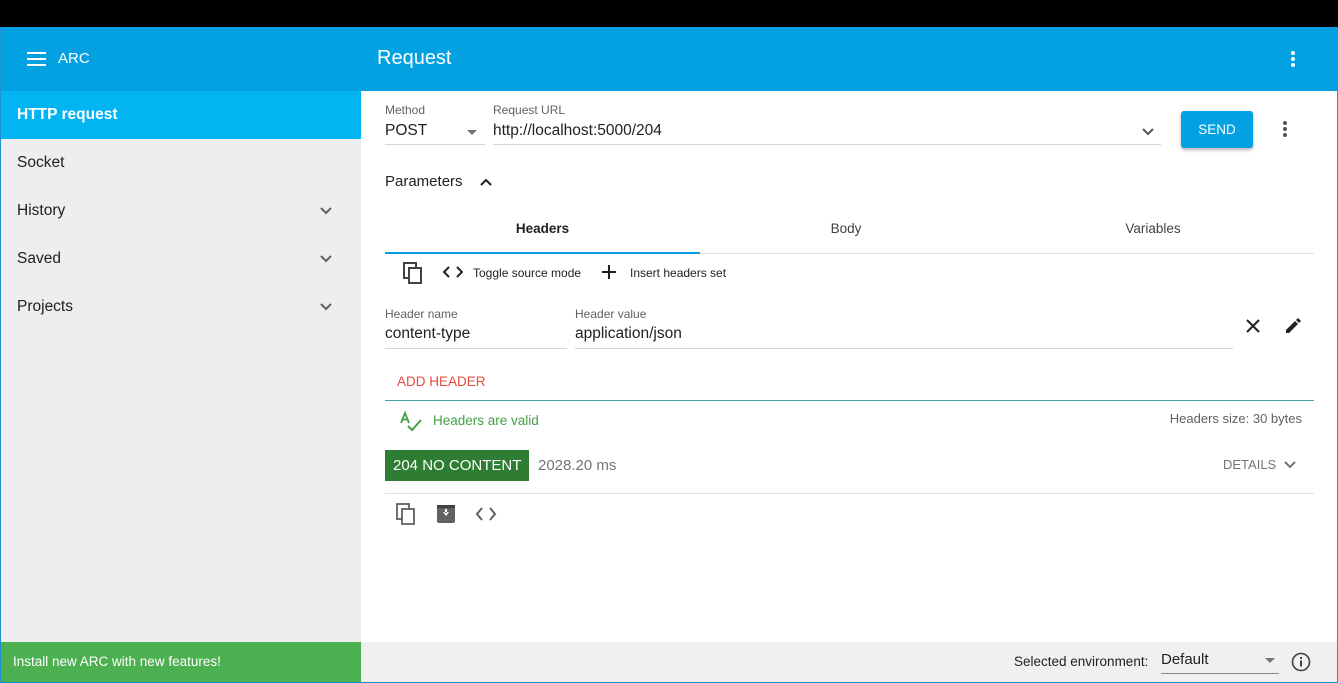 The height and width of the screenshot is (683, 1338). I want to click on sidebar-item-label: History, so click(41, 210).